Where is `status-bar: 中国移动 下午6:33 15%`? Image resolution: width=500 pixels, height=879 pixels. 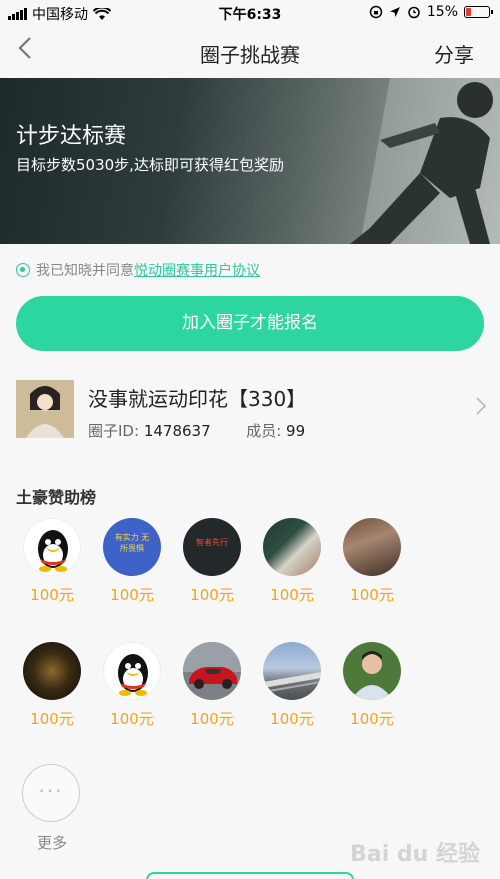 status-bar: 中国移动 下午6:33 15% is located at coordinates (250, 13).